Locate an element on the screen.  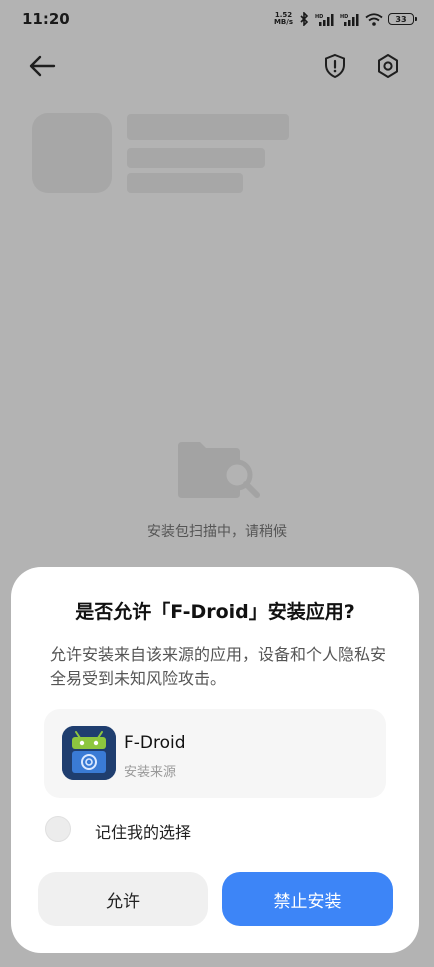
block-install-button: 禁止安装 is located at coordinates (307, 899).